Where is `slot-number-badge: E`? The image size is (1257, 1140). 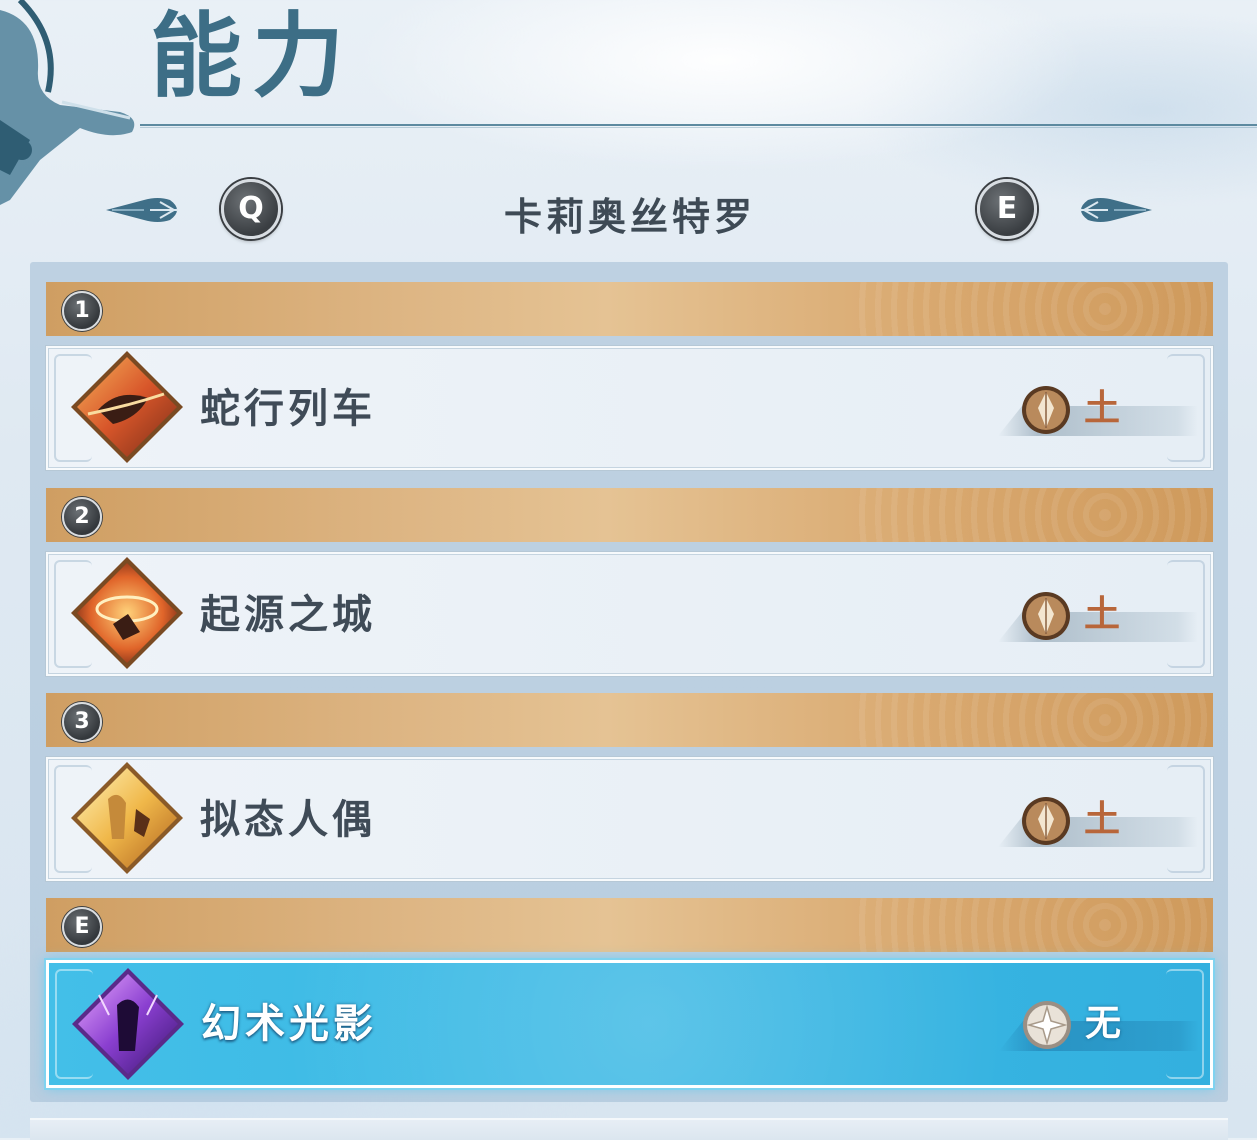 slot-number-badge: E is located at coordinates (82, 927).